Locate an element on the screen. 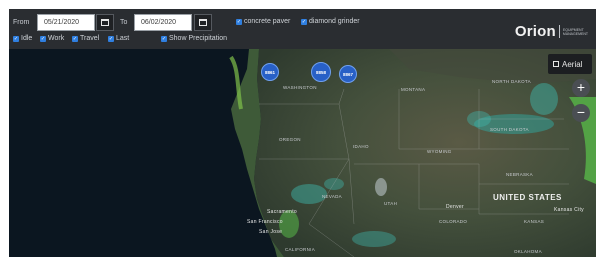 This screenshot has width=600, height=257. filter-label: Work is located at coordinates (56, 38).